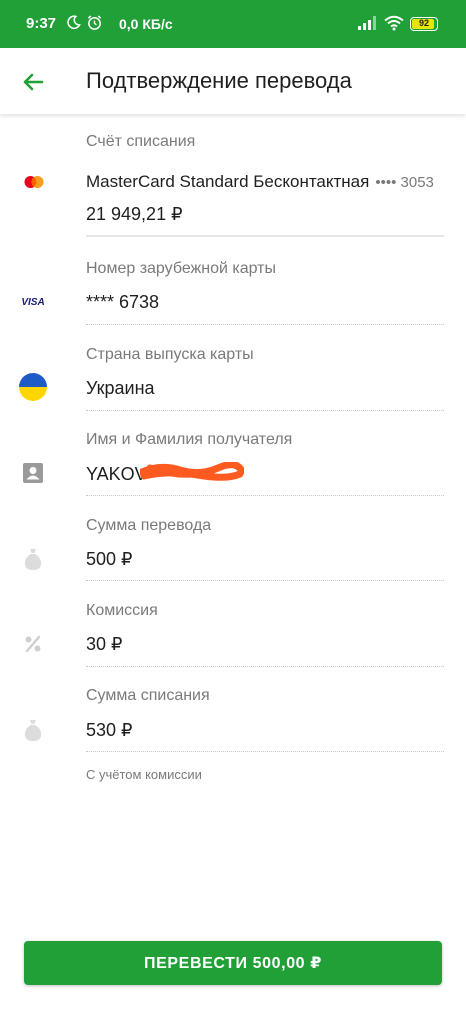 The height and width of the screenshot is (1010, 466). What do you see at coordinates (116, 474) in the screenshot?
I see `field-value: YAKOV` at bounding box center [116, 474].